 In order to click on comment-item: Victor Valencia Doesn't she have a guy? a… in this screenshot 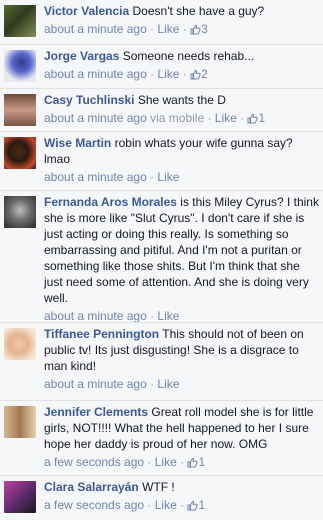, I will do `click(161, 22)`.